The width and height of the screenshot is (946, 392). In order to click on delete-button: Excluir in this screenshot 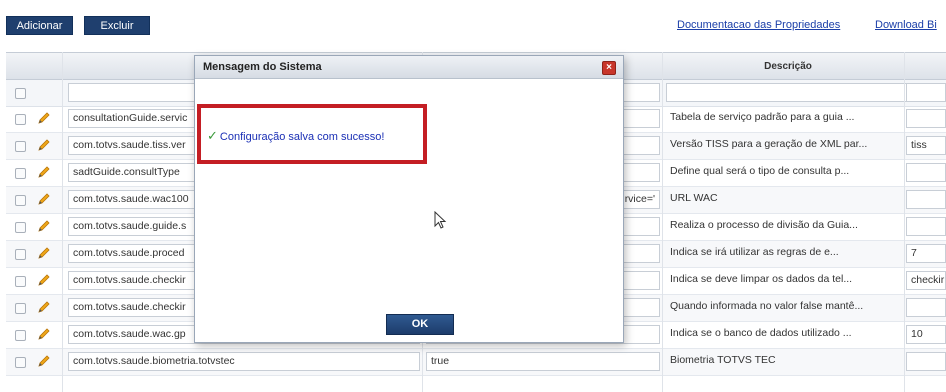, I will do `click(117, 25)`.